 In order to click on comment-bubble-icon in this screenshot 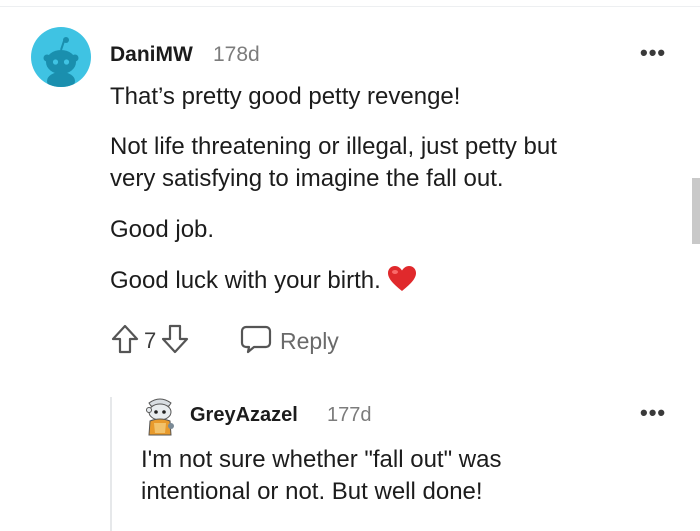, I will do `click(256, 341)`.